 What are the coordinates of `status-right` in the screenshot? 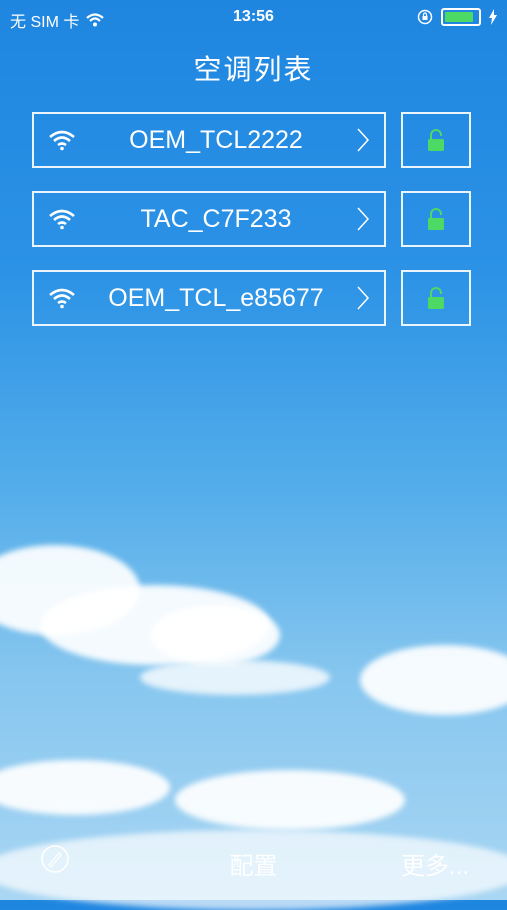 It's located at (457, 17).